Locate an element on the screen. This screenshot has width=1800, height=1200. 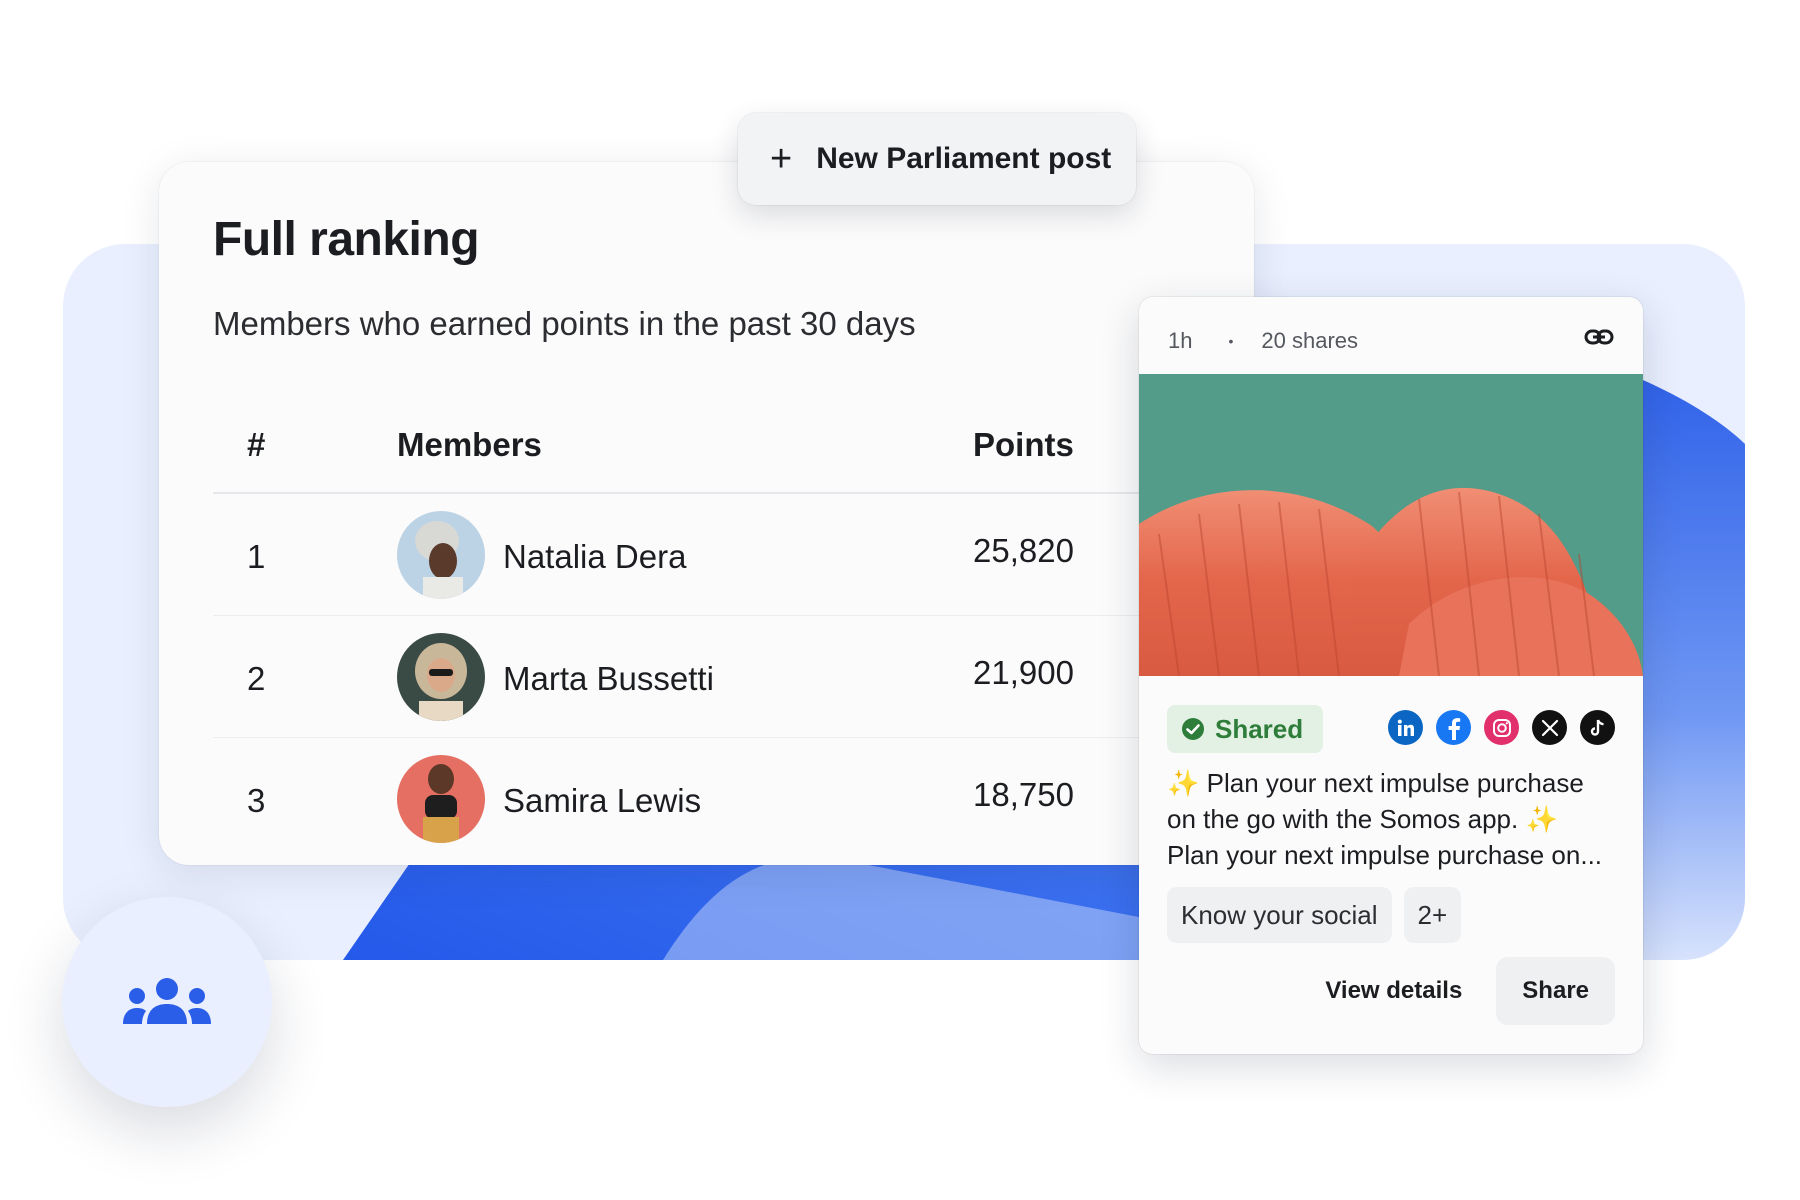
new-post-label: New Parliament post is located at coordinates (964, 158).